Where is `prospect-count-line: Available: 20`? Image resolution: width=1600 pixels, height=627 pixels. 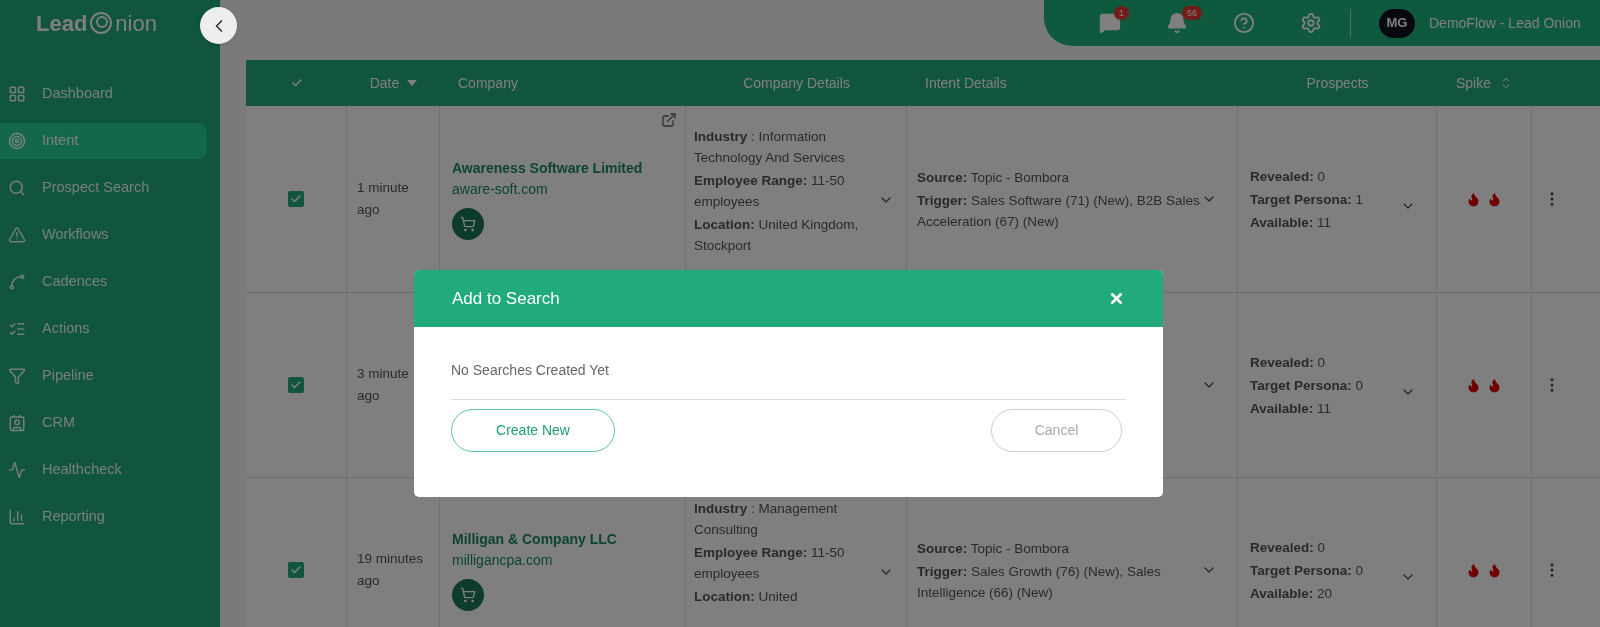 prospect-count-line: Available: 20 is located at coordinates (1292, 593).